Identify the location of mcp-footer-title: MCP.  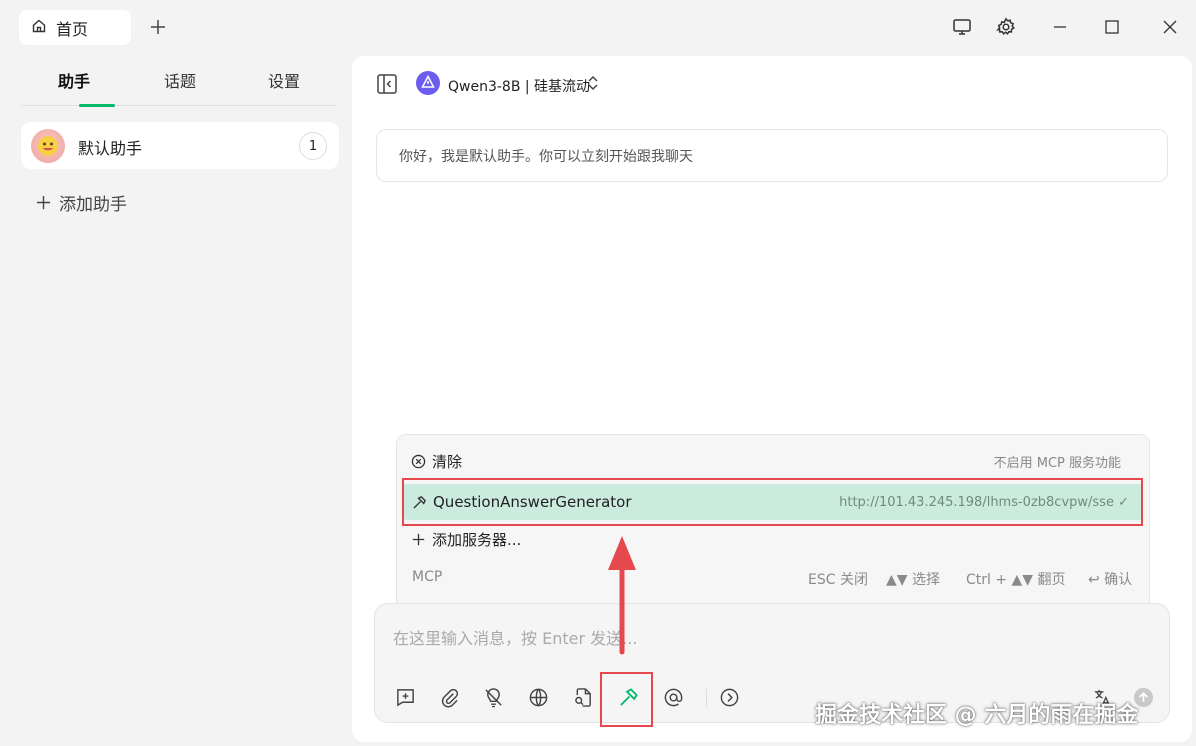
(427, 577).